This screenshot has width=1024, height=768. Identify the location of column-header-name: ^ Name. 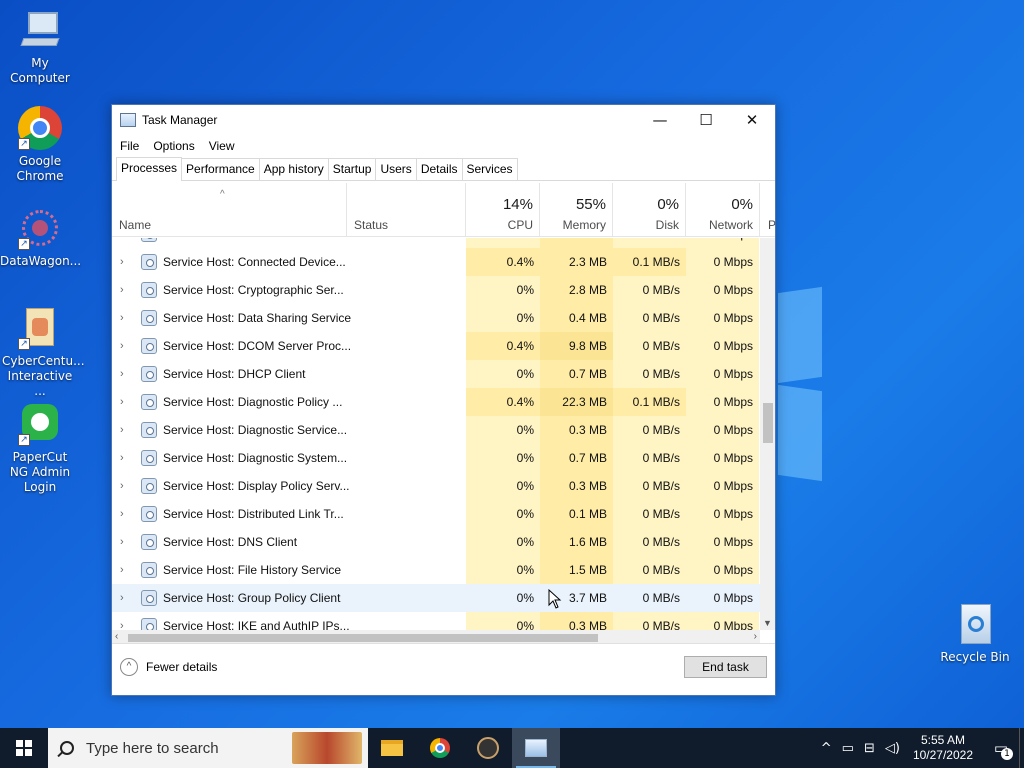
(229, 210).